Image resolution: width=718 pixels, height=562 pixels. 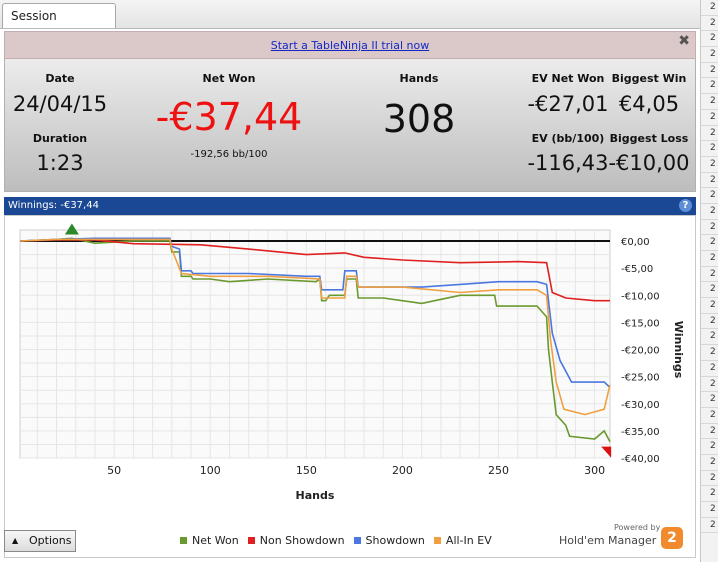 I want to click on y-tick-label: -€20,00, so click(x=640, y=351).